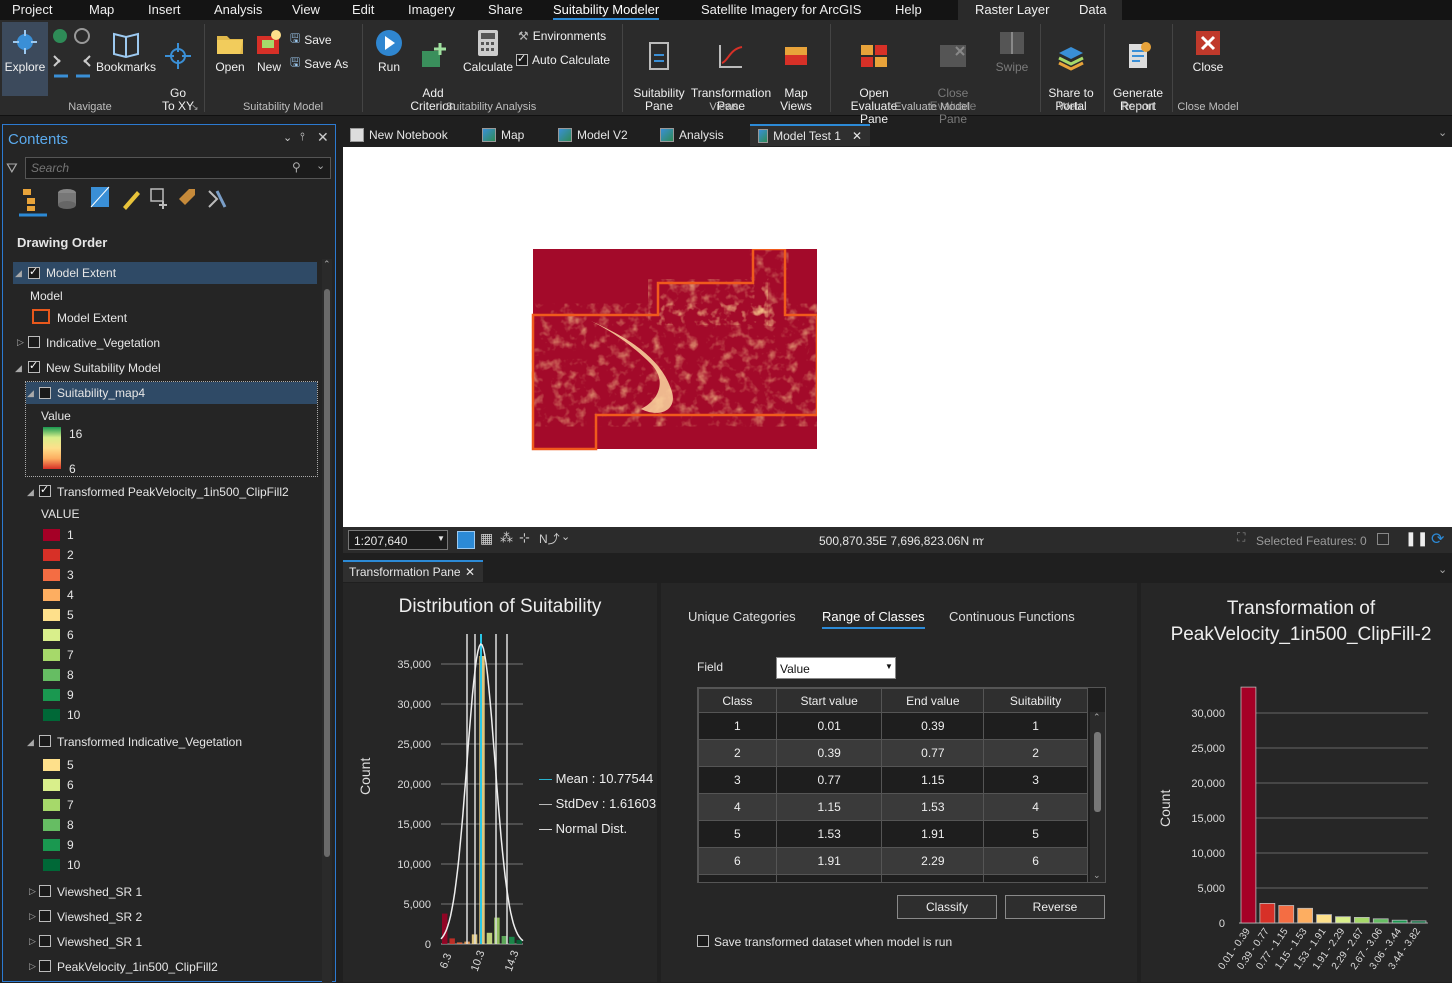 The height and width of the screenshot is (983, 1452). What do you see at coordinates (269, 51) in the screenshot?
I see `new-model-button: New` at bounding box center [269, 51].